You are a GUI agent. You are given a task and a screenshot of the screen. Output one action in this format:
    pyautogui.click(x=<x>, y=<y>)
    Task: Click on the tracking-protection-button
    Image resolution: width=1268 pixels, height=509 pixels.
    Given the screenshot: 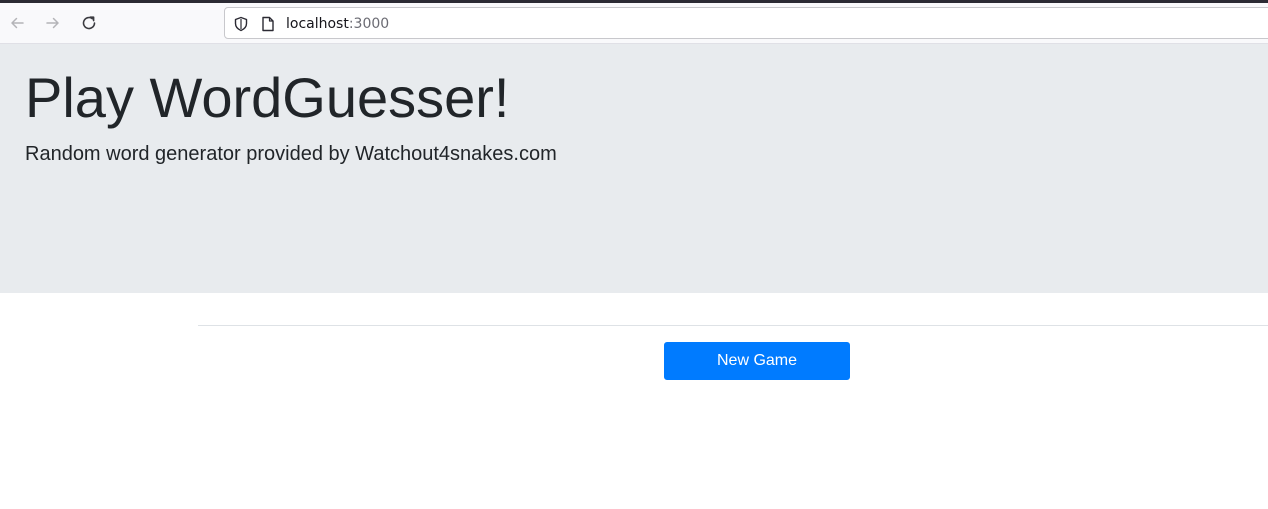 What is the action you would take?
    pyautogui.click(x=241, y=24)
    